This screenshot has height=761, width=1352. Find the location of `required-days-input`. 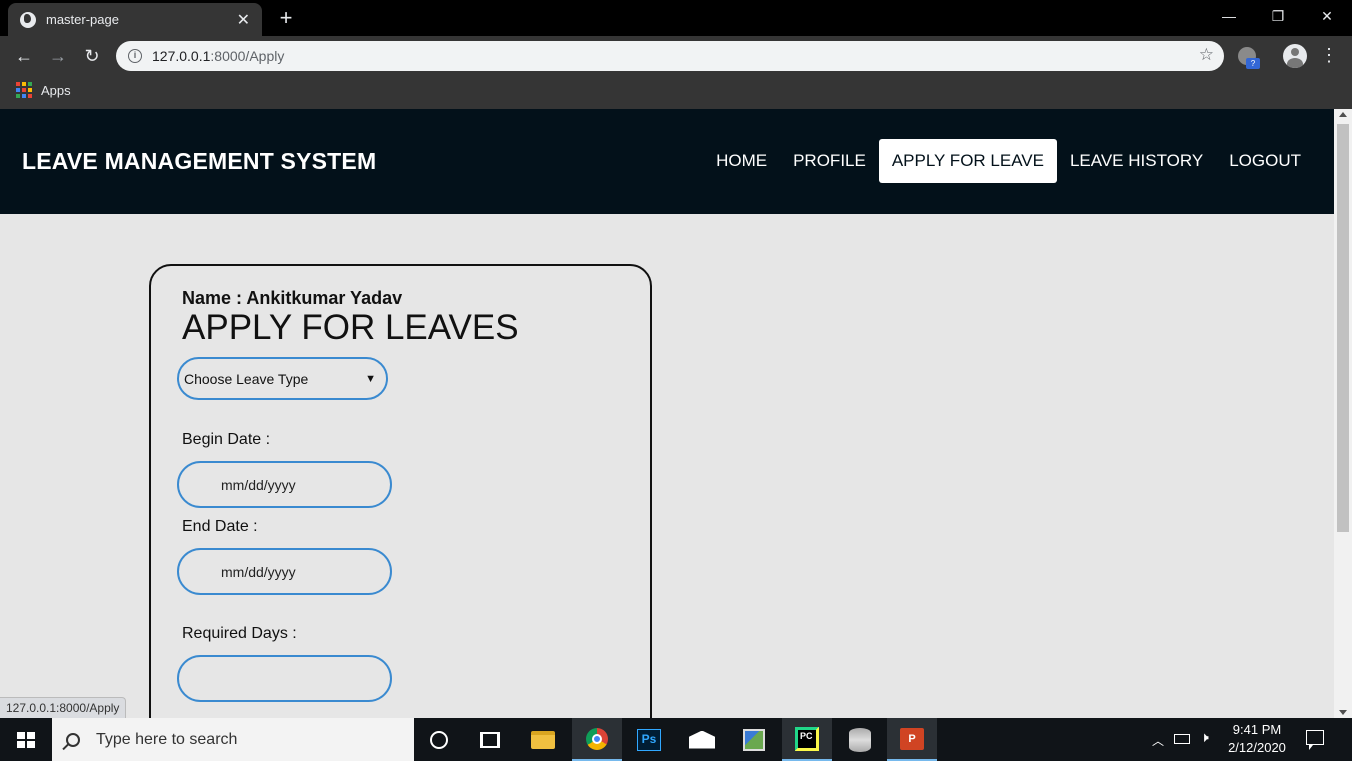

required-days-input is located at coordinates (284, 678).